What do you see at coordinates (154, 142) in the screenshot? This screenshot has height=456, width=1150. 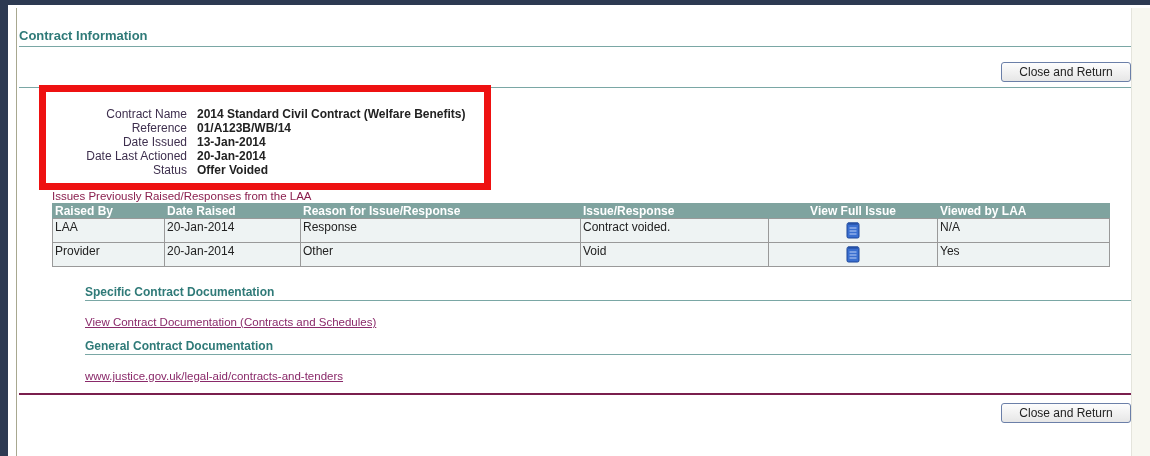 I see `field-label: Date Issued` at bounding box center [154, 142].